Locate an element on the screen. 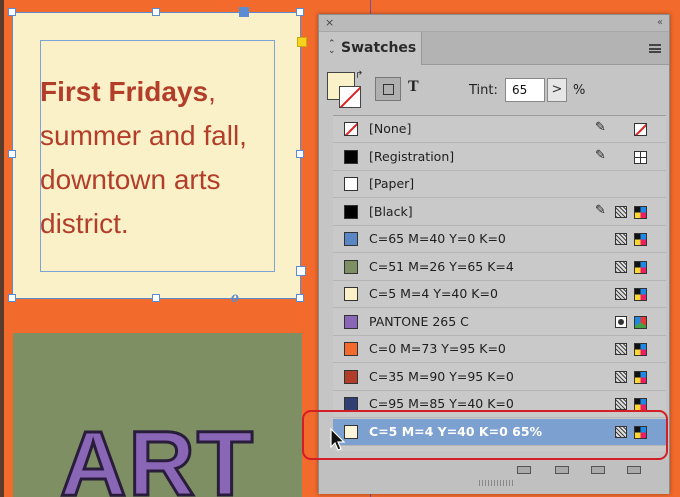  tint-unit: % is located at coordinates (579, 90).